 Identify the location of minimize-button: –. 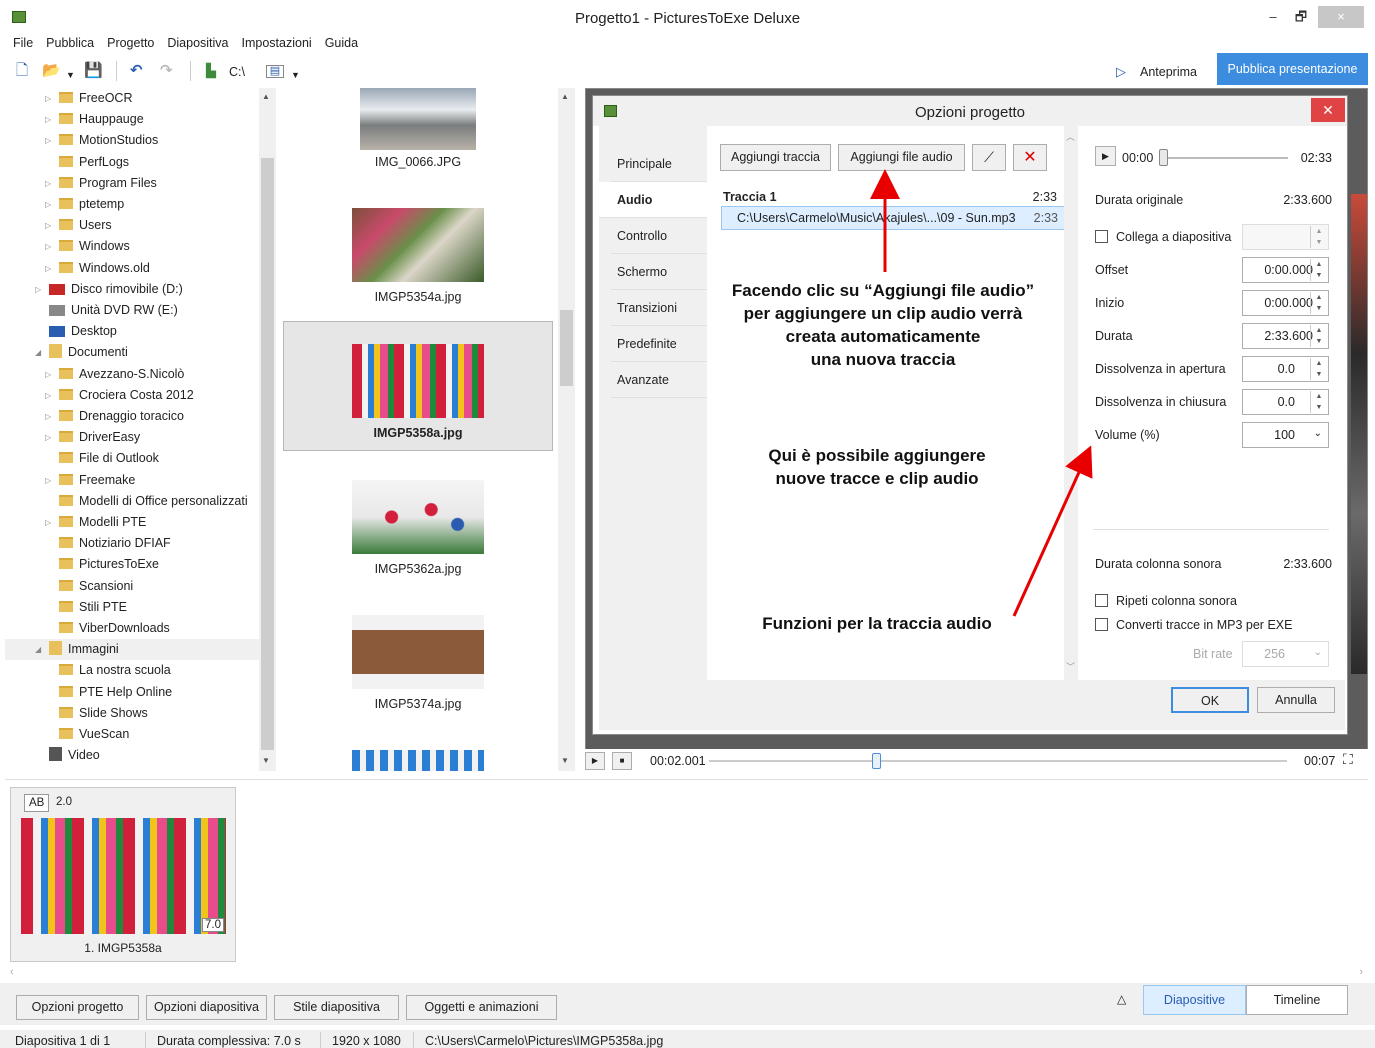
(1273, 17).